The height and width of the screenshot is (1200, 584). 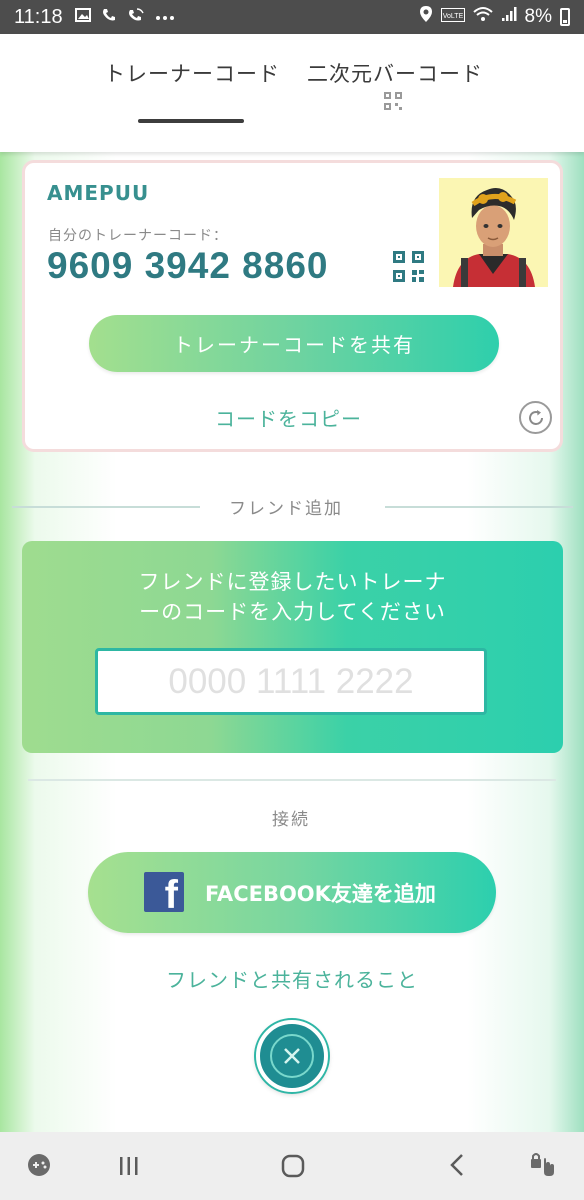 I want to click on trainer-avatar, so click(x=493, y=232).